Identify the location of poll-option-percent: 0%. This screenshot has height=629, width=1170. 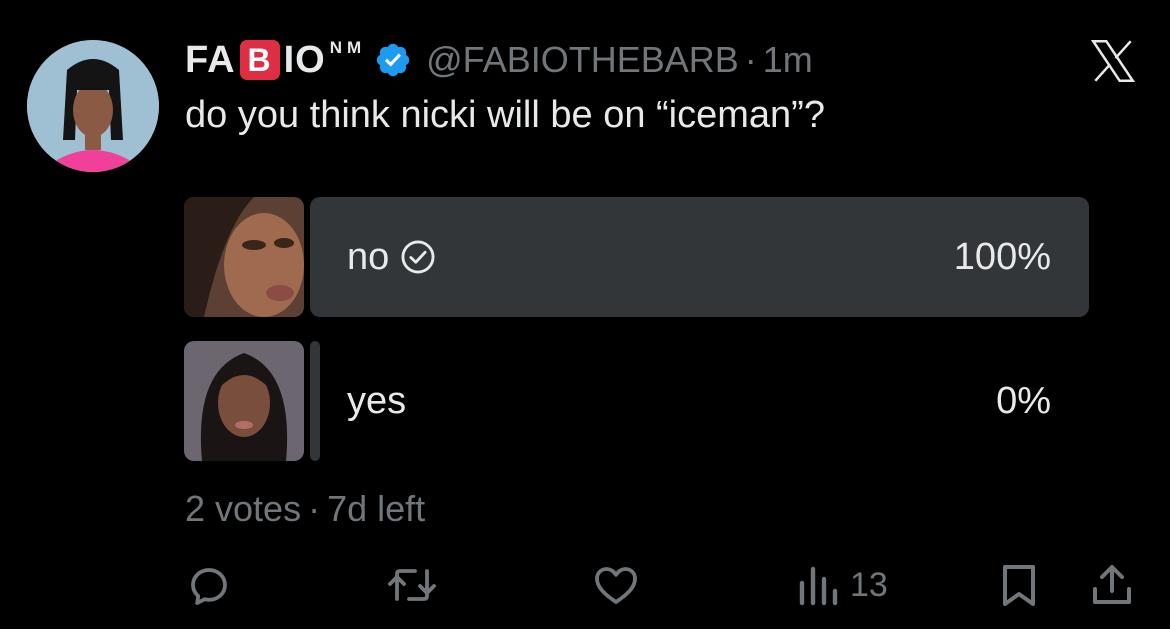
(1023, 400).